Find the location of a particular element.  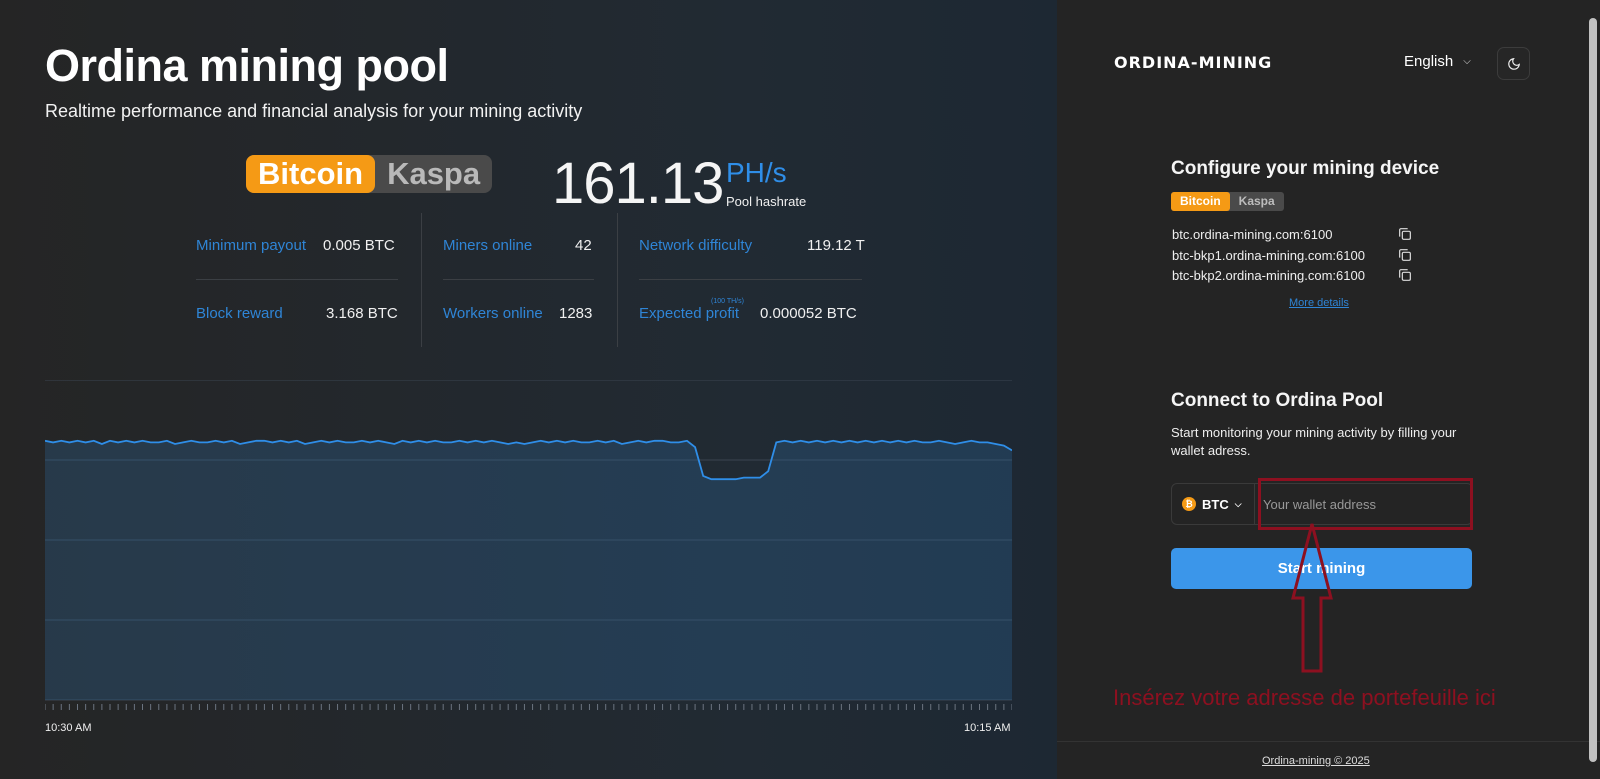

connect-title: Connect to Ordina Pool is located at coordinates (1277, 400).